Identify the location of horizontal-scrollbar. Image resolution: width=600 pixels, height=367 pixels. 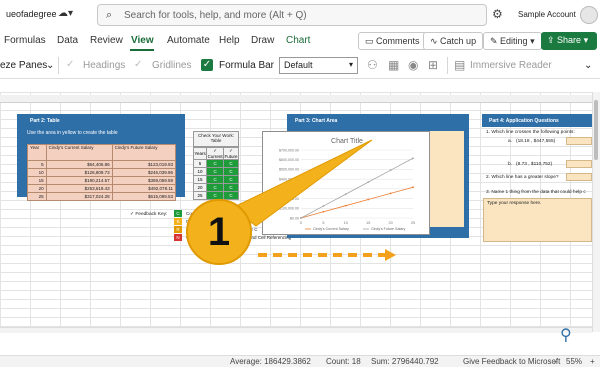
(296, 330).